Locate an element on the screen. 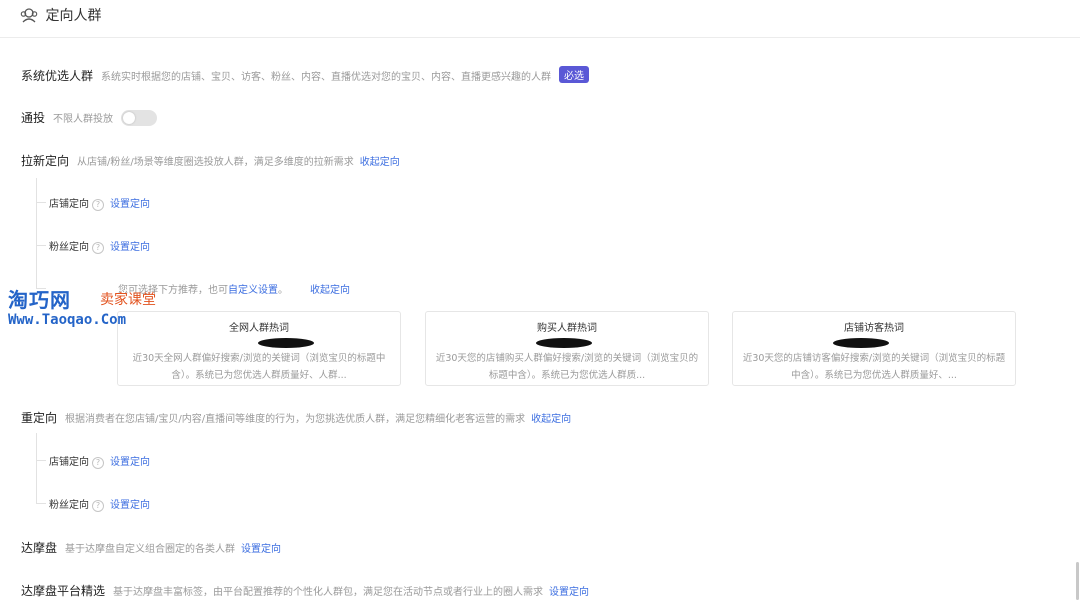  custom-setting-link: 自定义设置 is located at coordinates (253, 290).